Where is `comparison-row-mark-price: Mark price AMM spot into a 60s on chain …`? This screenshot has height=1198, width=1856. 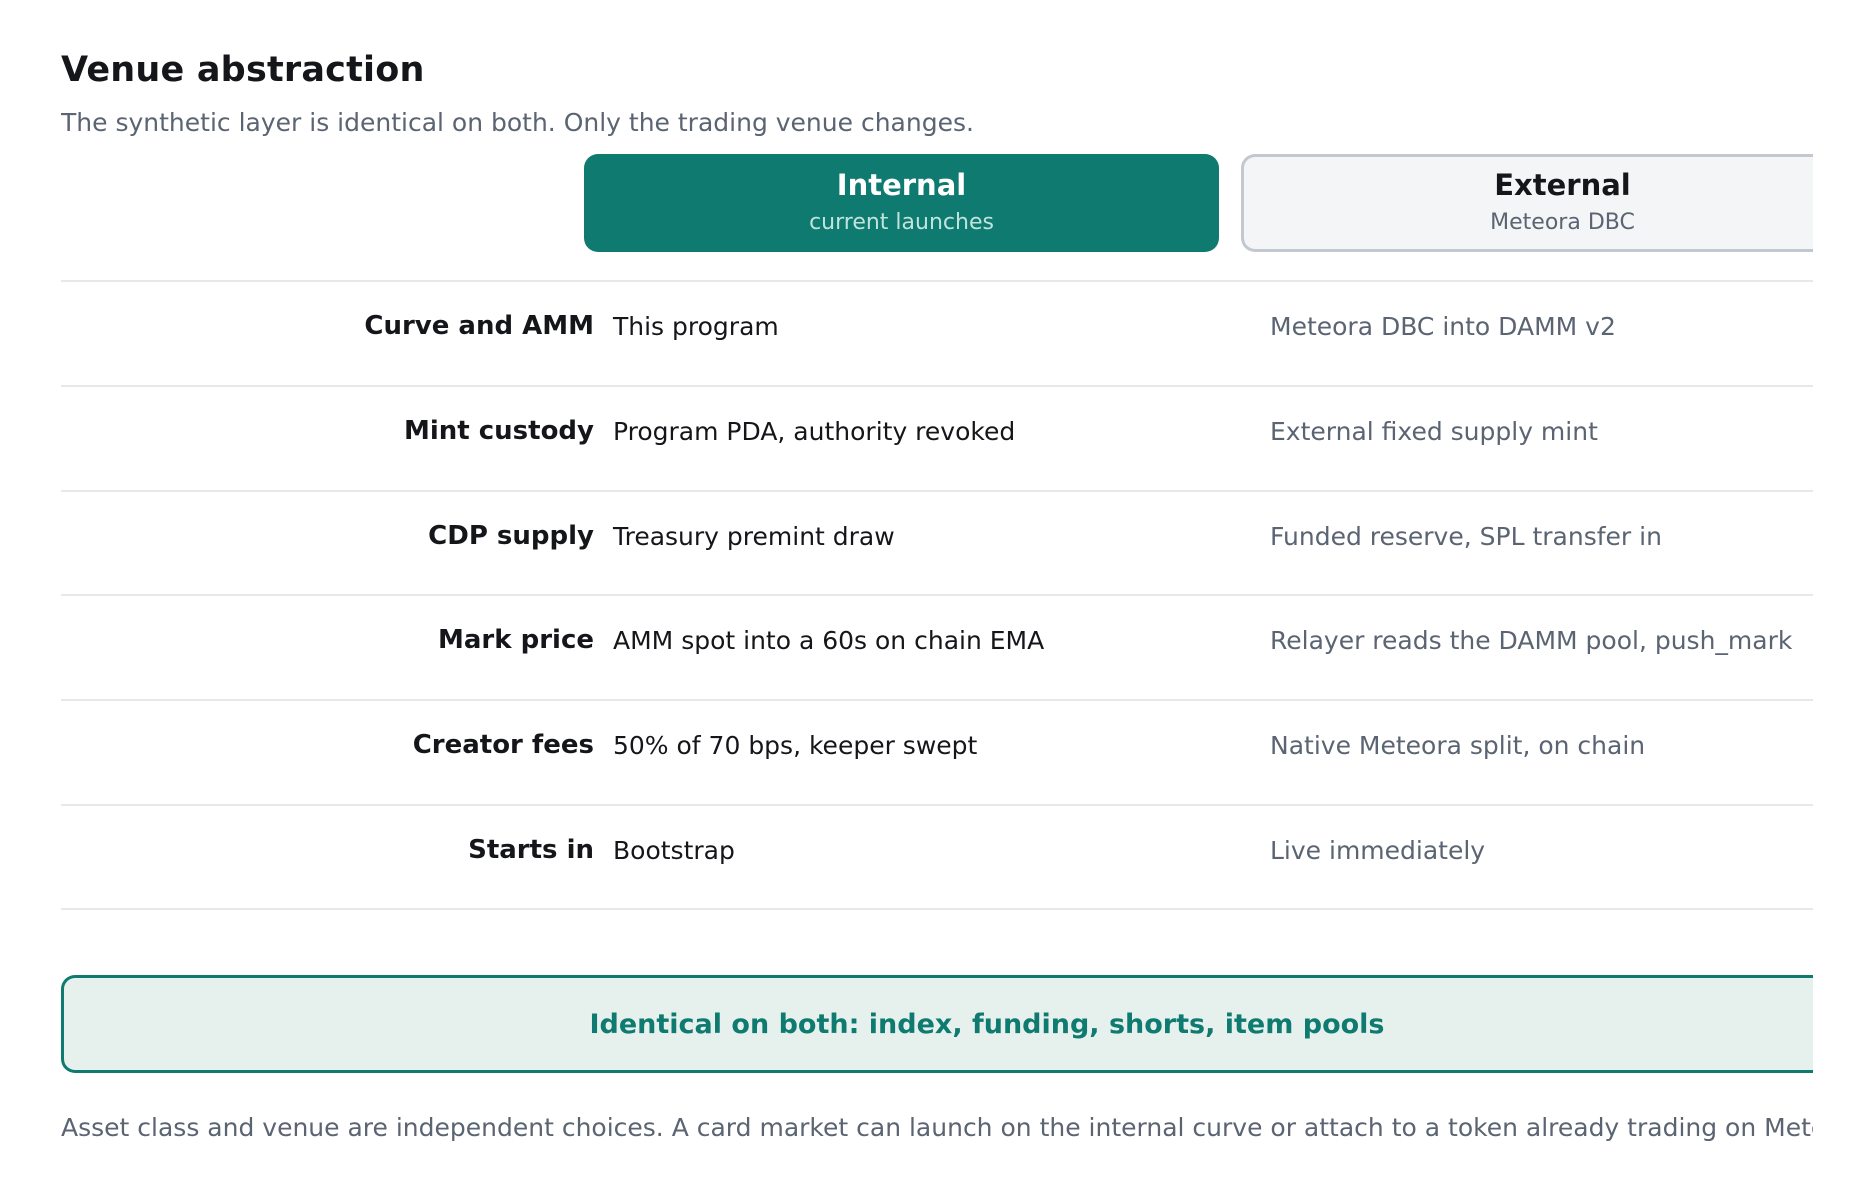 comparison-row-mark-price: Mark price AMM spot into a 60s on chain … is located at coordinates (937, 647).